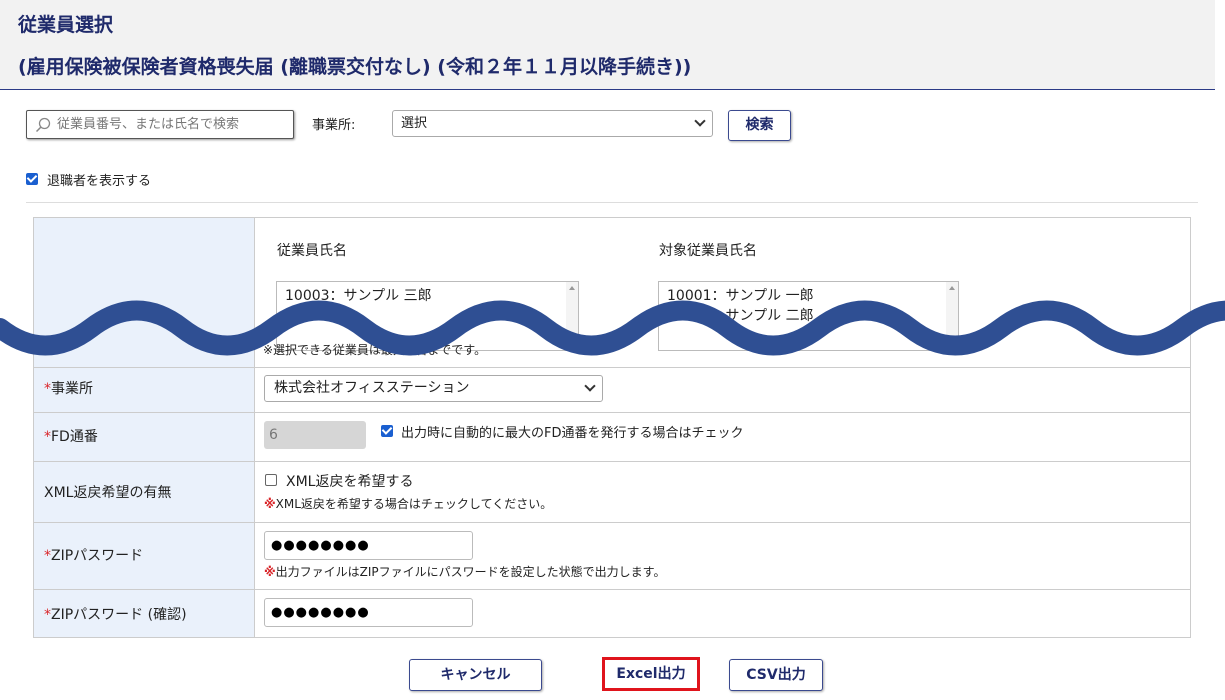 The image size is (1225, 700). What do you see at coordinates (368, 612) in the screenshot?
I see `zip-password-confirm-input: ●●●●●●●●` at bounding box center [368, 612].